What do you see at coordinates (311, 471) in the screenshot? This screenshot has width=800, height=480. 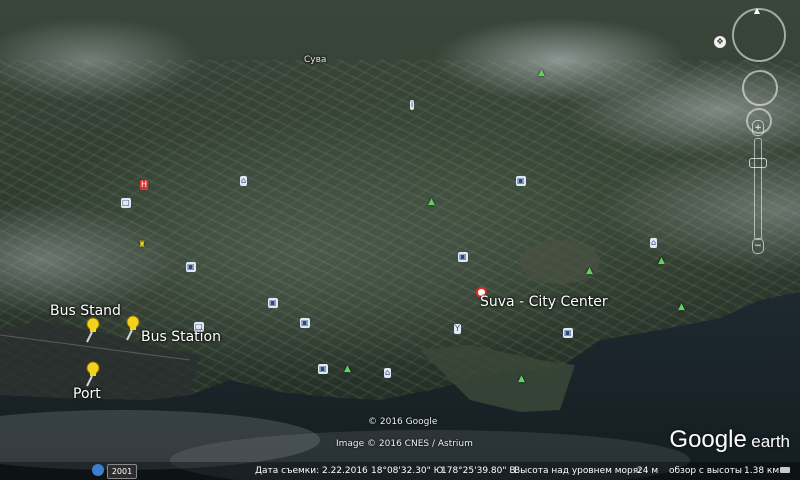 I see `capture-date: Дата съемки: 2.22.2016` at bounding box center [311, 471].